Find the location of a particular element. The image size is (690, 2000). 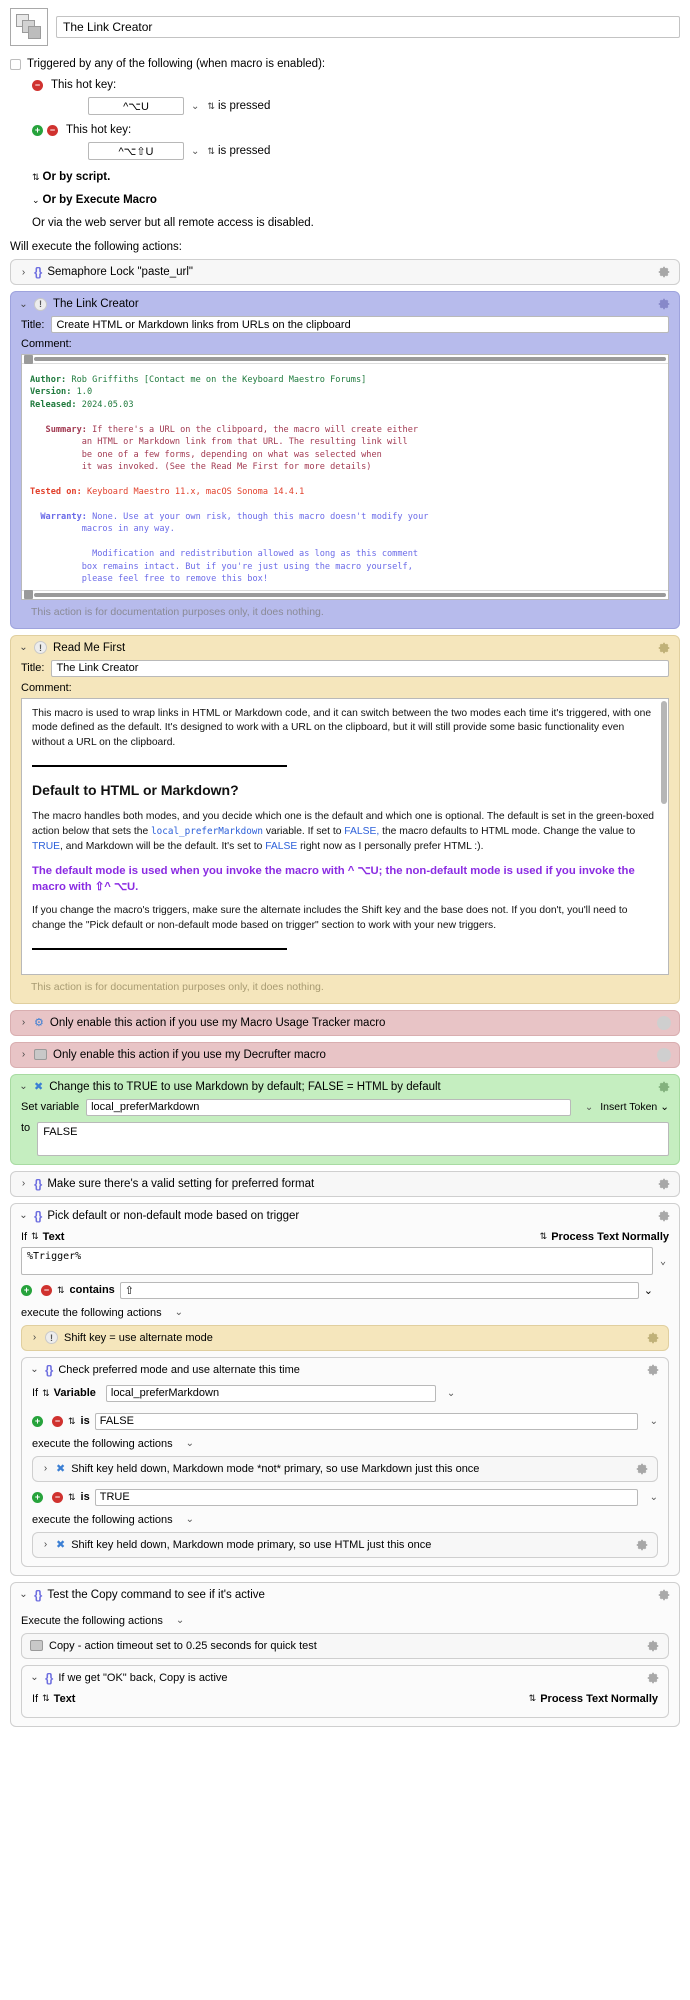

action-semaphore-lock: › {} Semaphore Lock "paste_url" is located at coordinates (345, 272).